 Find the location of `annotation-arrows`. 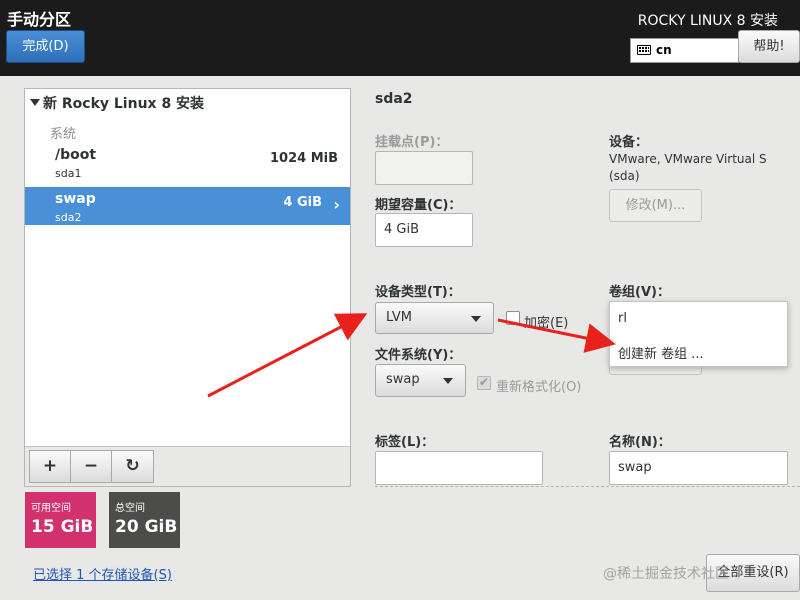

annotation-arrows is located at coordinates (411, 355).